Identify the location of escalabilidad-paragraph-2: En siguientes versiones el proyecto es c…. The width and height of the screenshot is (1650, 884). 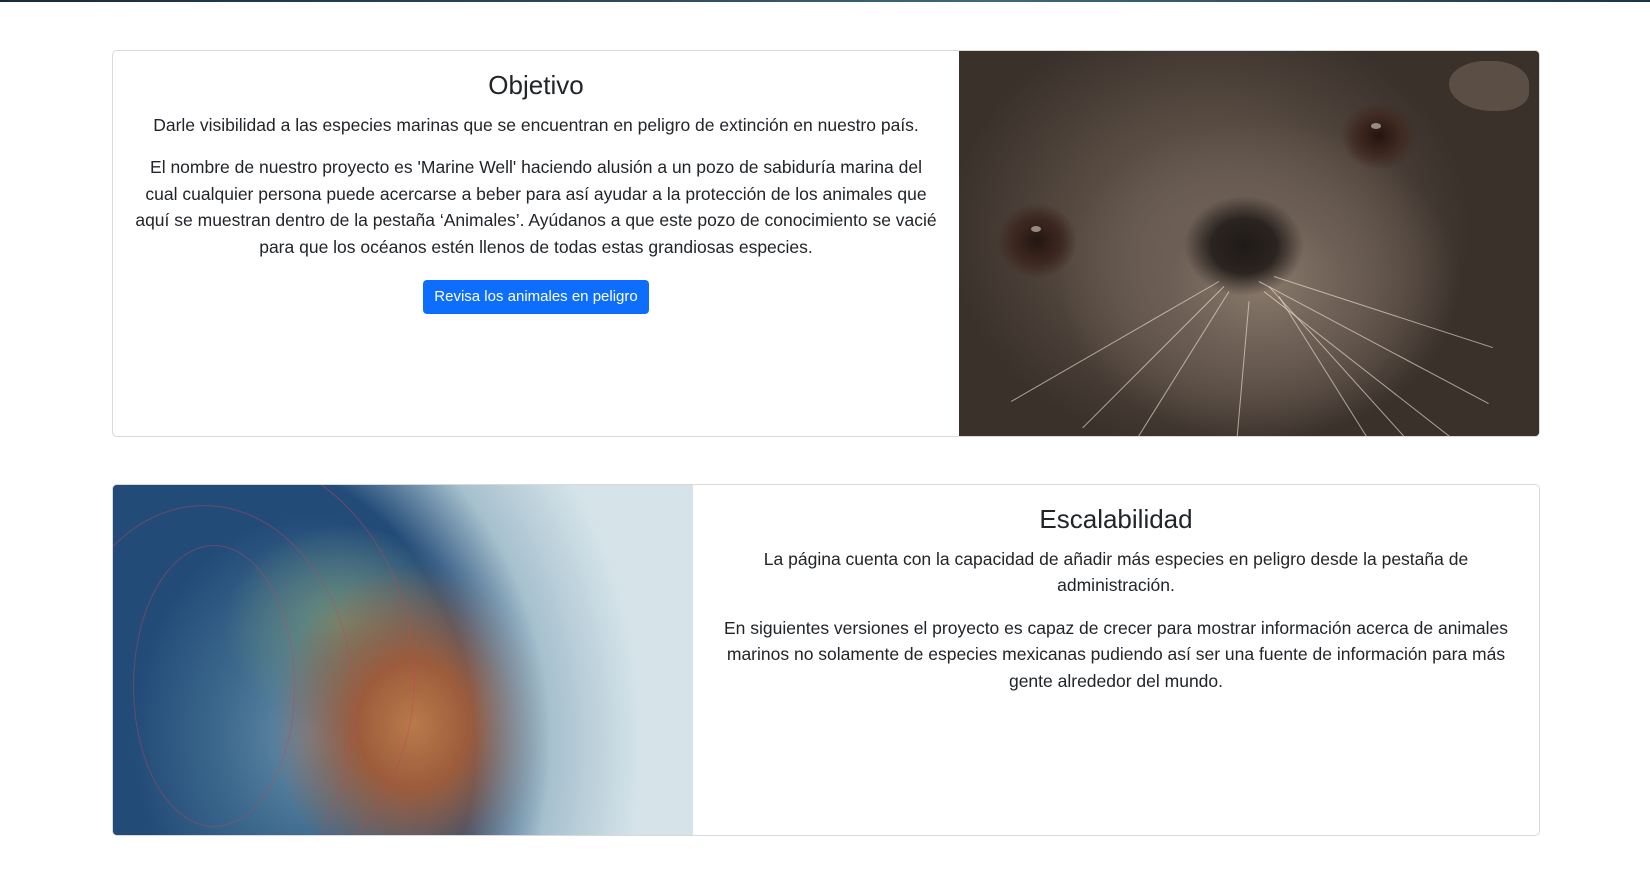
(1116, 654).